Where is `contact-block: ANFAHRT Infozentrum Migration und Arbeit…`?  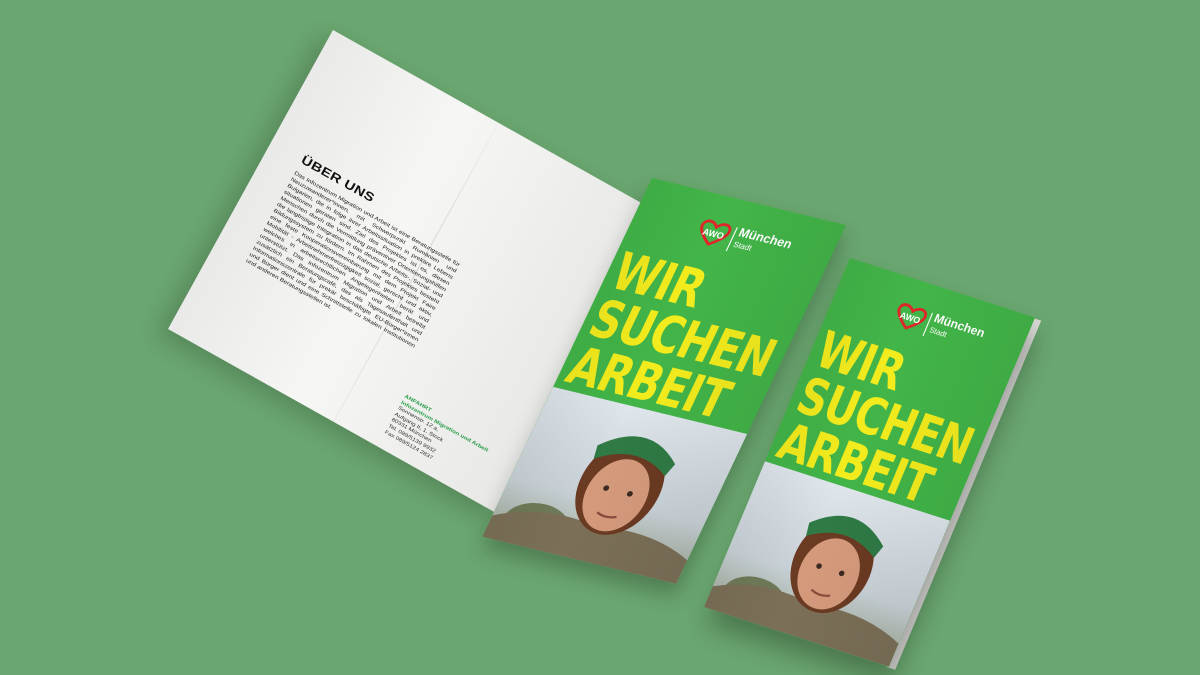 contact-block: ANFAHRT Infozentrum Migration und Arbeit… is located at coordinates (449, 445).